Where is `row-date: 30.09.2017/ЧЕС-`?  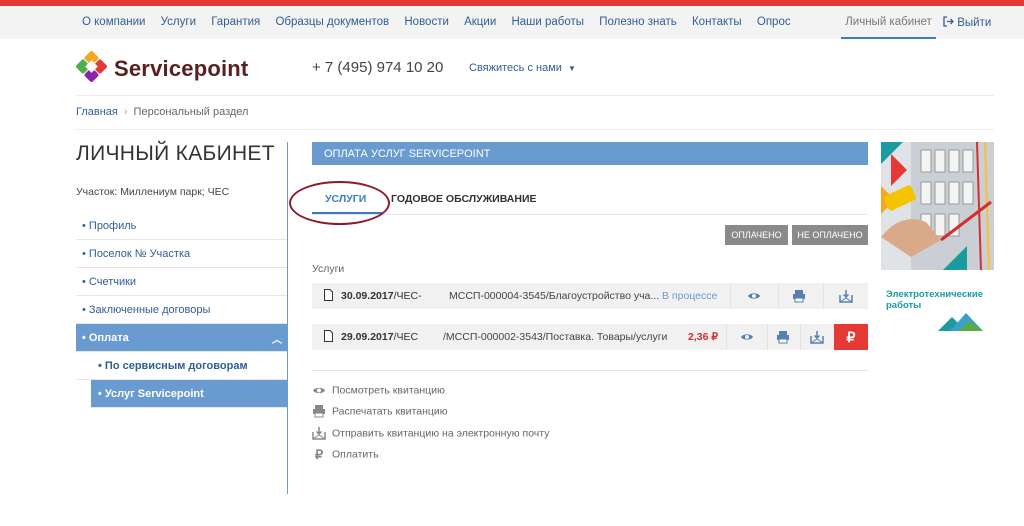
row-date: 30.09.2017/ЧЕС- is located at coordinates (381, 296).